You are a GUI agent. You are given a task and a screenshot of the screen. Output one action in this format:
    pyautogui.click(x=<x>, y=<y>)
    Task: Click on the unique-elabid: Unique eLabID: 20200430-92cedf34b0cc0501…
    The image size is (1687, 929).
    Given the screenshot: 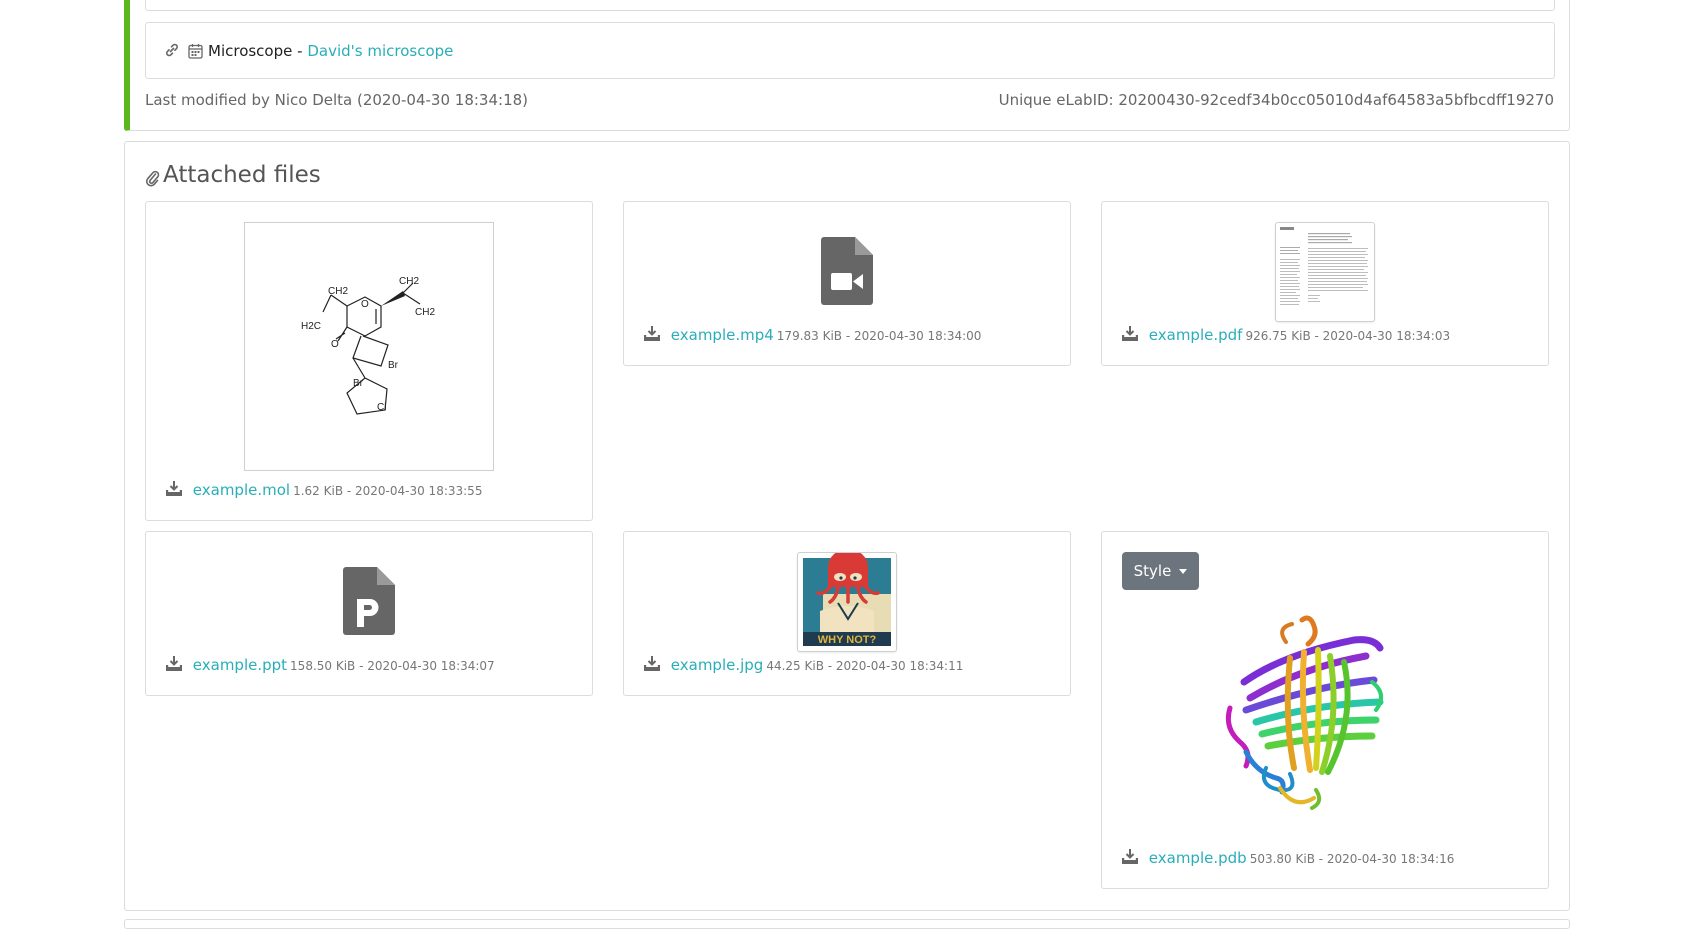 What is the action you would take?
    pyautogui.click(x=1276, y=100)
    